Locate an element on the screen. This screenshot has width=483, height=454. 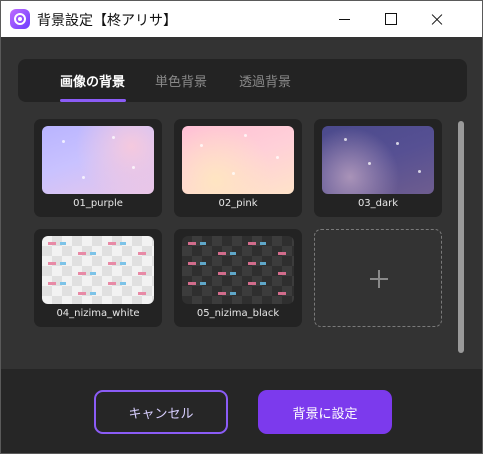
title-bar: 背景設定【柊アリサ】 is located at coordinates (241, 19).